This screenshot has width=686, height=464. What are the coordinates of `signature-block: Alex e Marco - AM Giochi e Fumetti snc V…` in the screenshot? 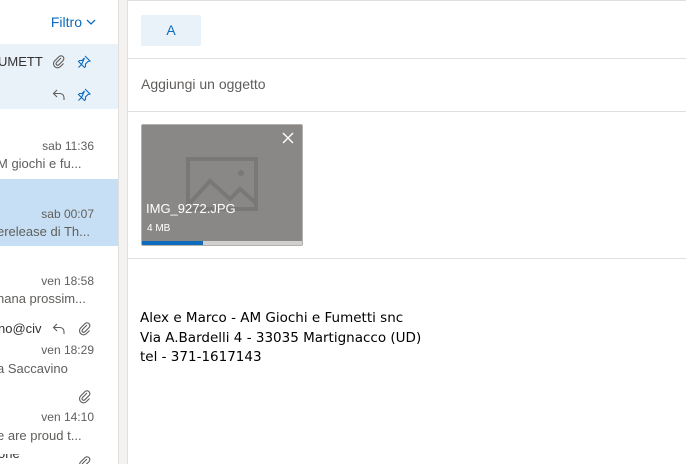 It's located at (280, 338).